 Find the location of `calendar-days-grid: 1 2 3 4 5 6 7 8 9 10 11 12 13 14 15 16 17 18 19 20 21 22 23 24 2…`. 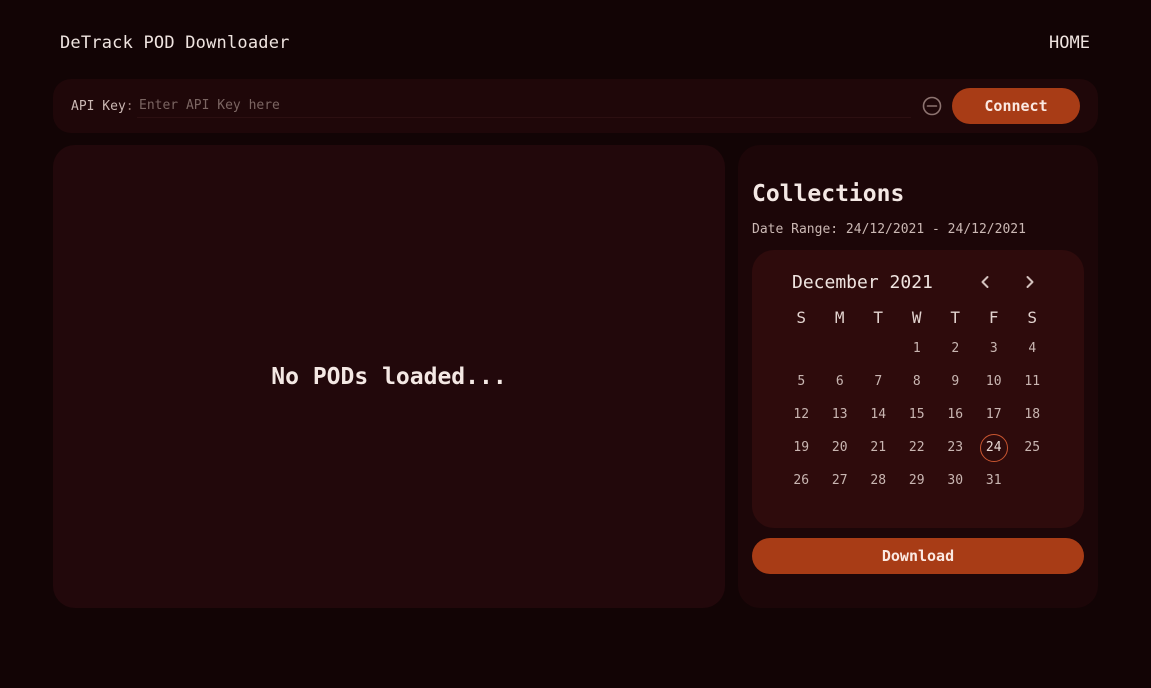

calendar-days-grid: 1 2 3 4 5 6 7 8 9 10 11 12 13 14 15 16 17 18 19 20 21 22 23 24 2… is located at coordinates (917, 414).